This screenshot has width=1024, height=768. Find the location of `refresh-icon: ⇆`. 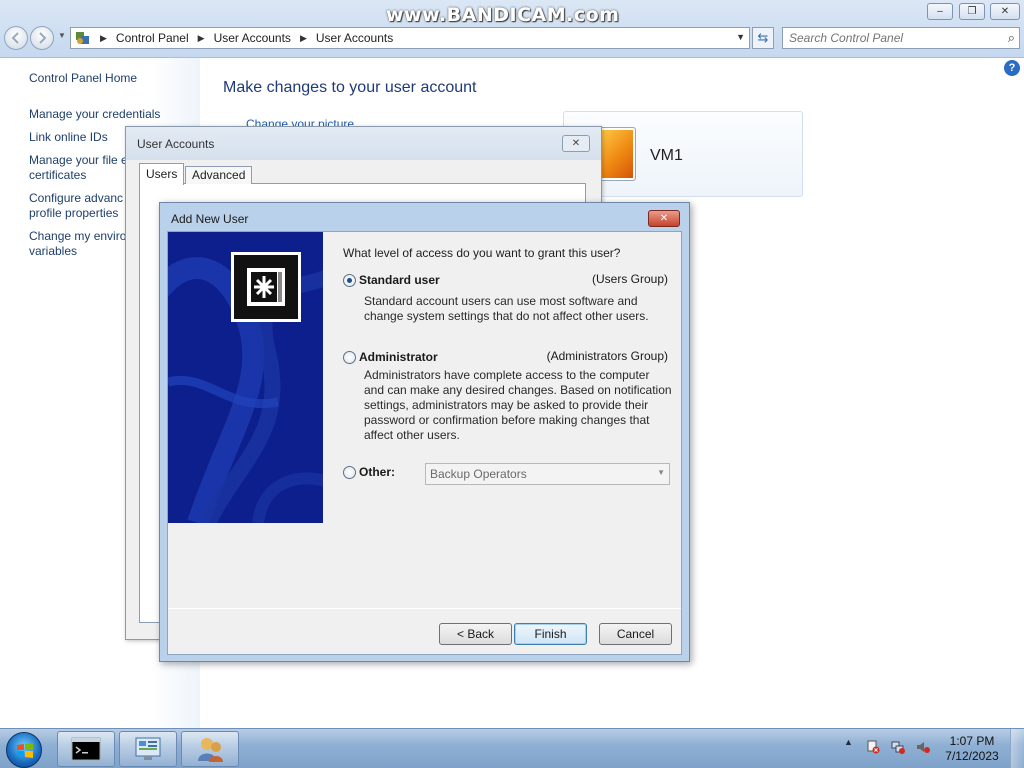

refresh-icon: ⇆ is located at coordinates (763, 37).